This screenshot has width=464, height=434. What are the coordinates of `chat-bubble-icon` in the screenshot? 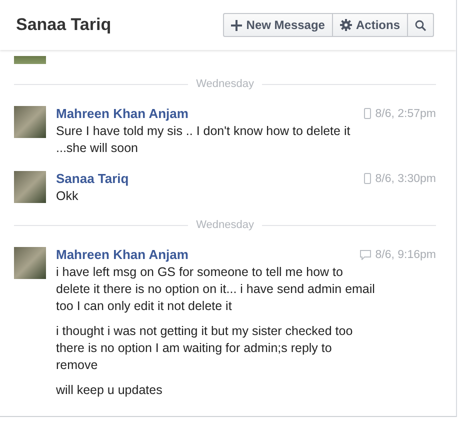 It's located at (366, 255).